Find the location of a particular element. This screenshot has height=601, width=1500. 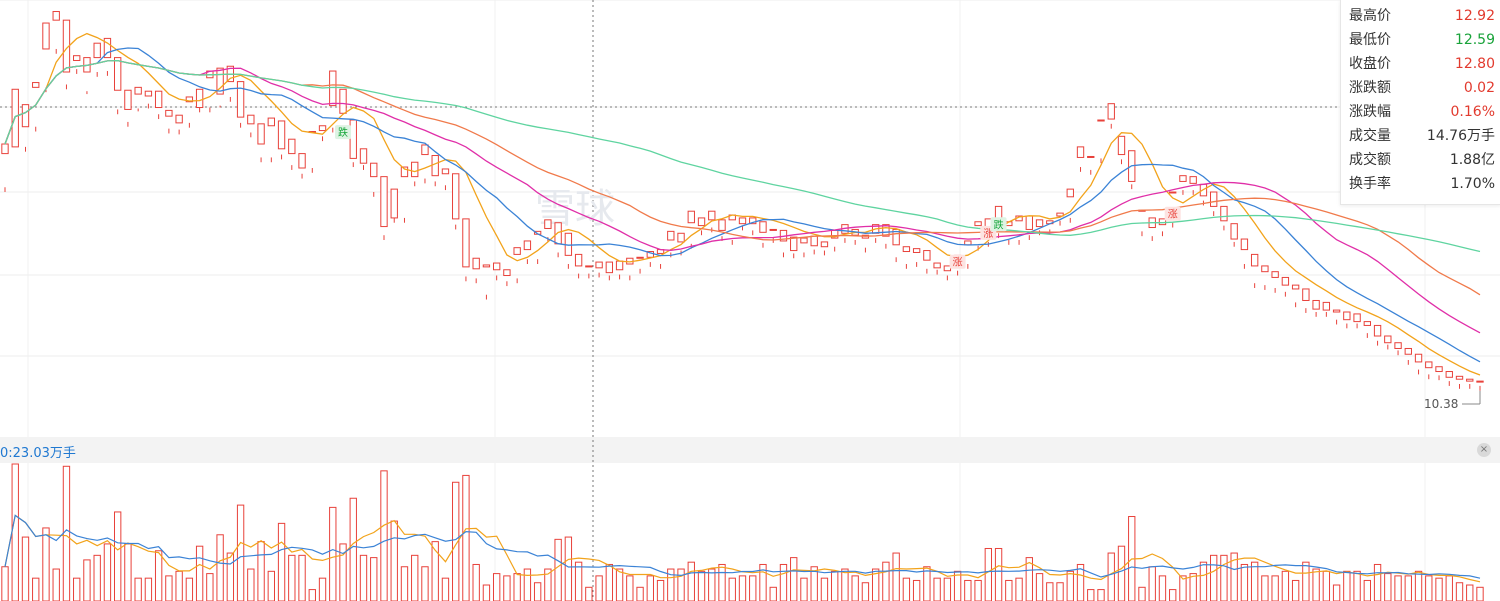

info-row: 涨跌额 0.02 is located at coordinates (1422, 88).